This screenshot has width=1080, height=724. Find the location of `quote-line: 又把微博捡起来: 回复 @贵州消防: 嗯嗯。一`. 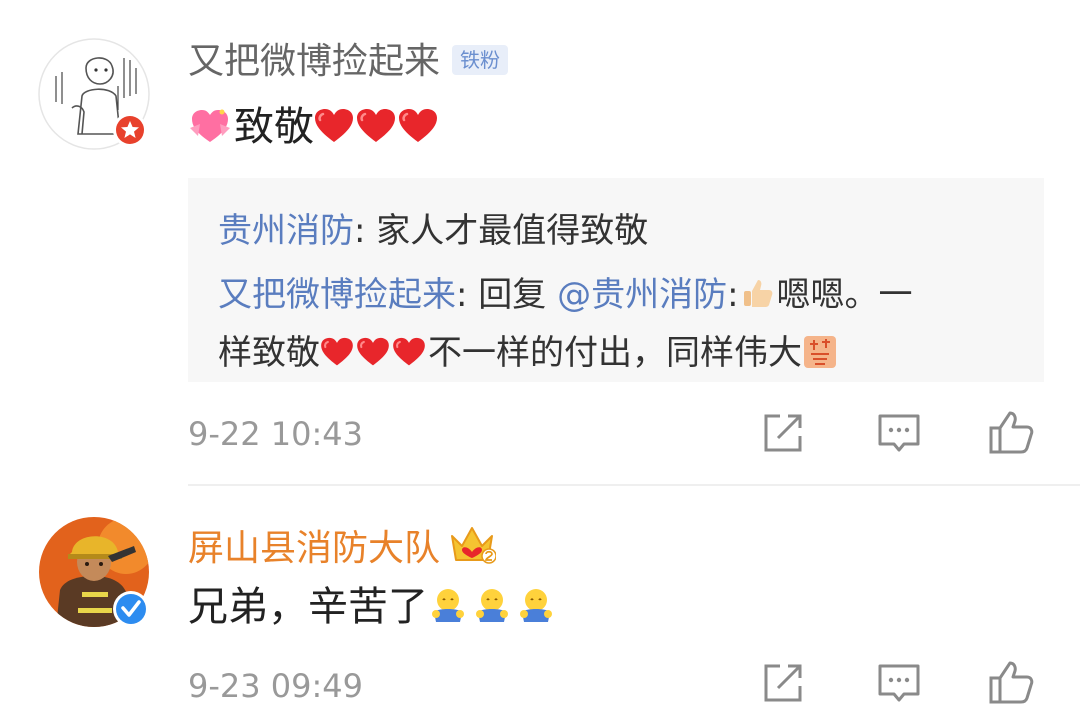

quote-line: 又把微博捡起来: 回复 @贵州消防: 嗯嗯。一 is located at coordinates (565, 295).